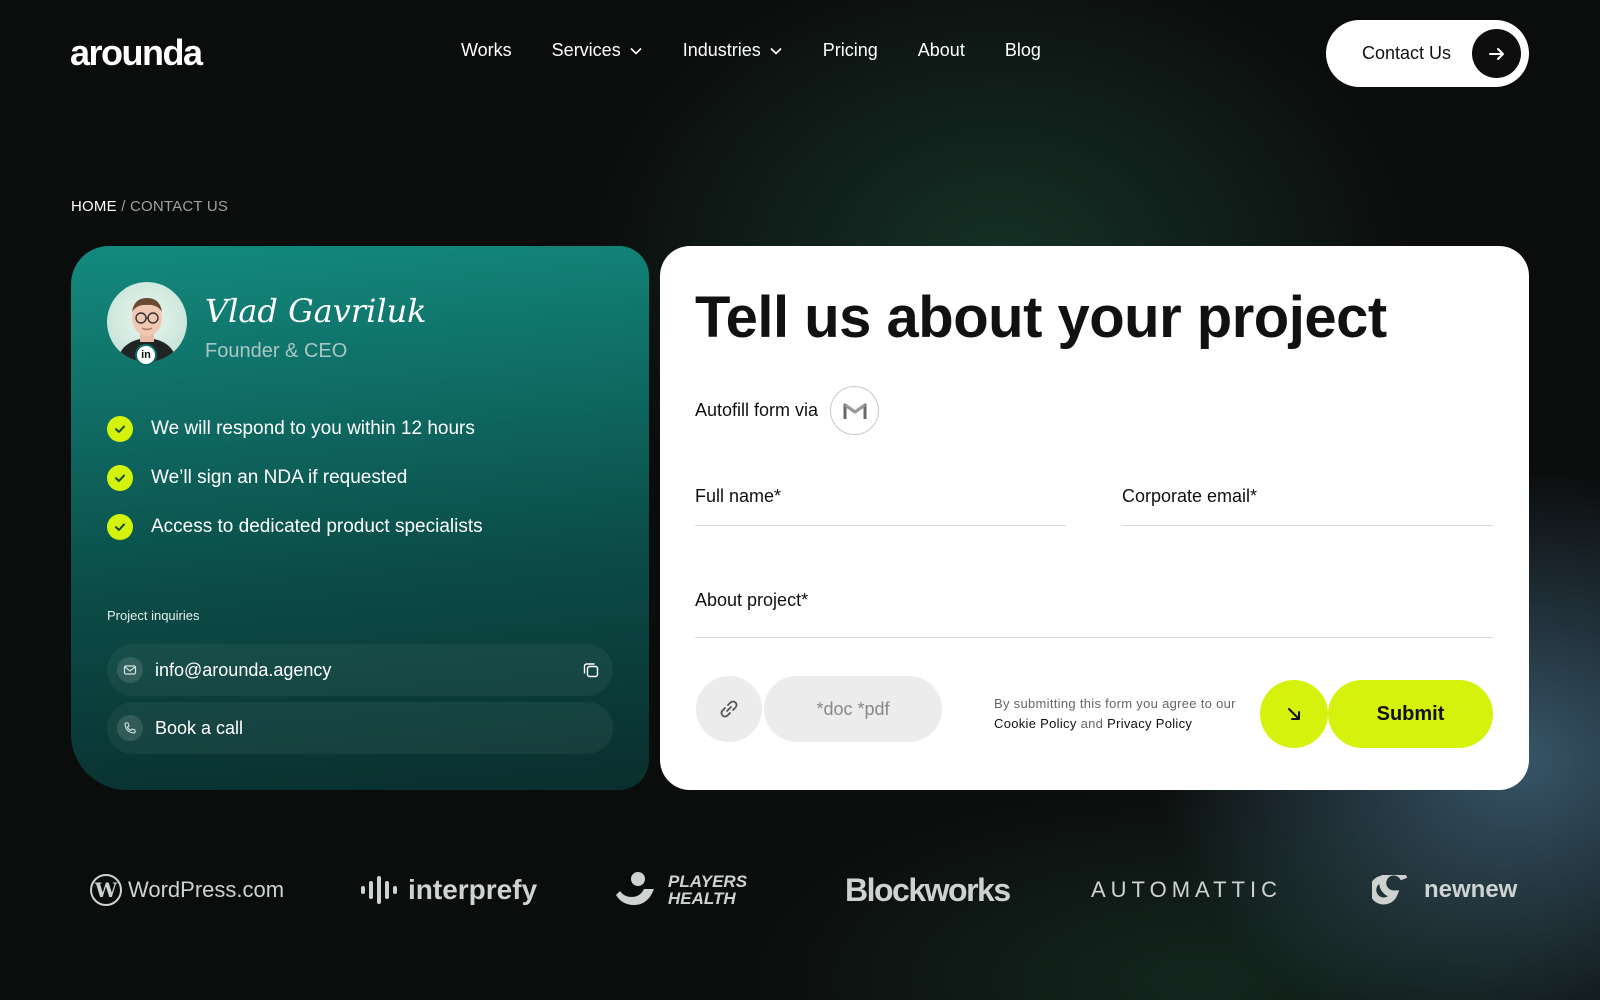  Describe the element at coordinates (130, 728) in the screenshot. I see `phone-icon` at that location.